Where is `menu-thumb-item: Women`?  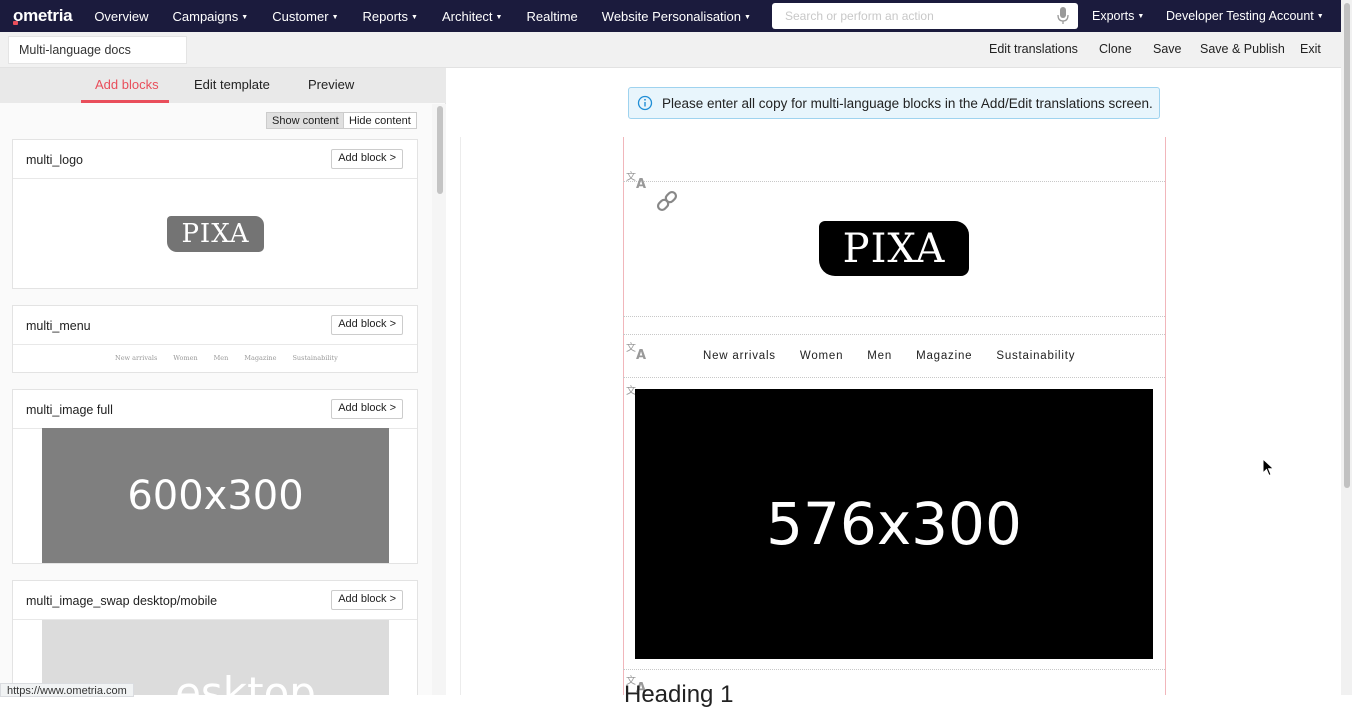 menu-thumb-item: Women is located at coordinates (185, 358).